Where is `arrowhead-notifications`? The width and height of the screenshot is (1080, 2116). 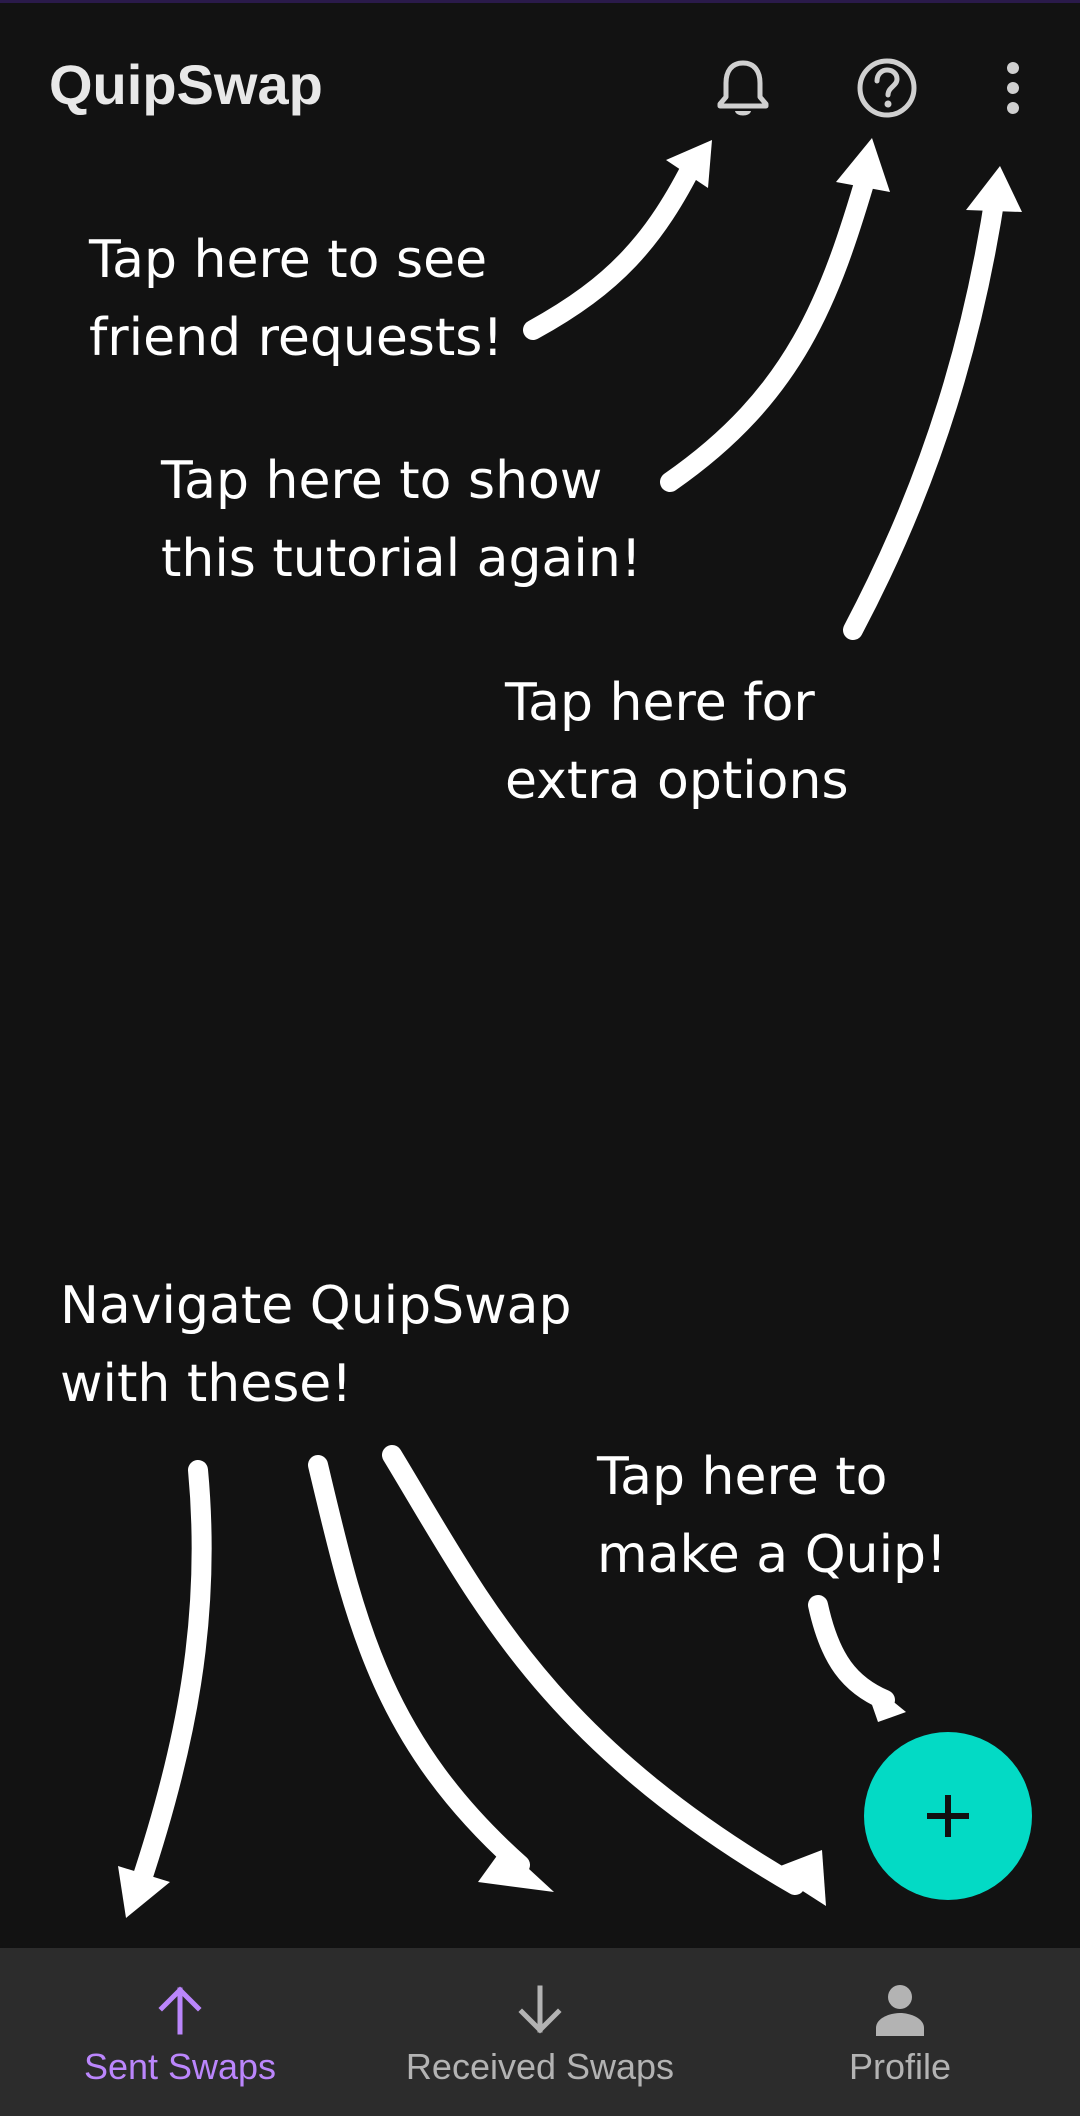
arrowhead-notifications is located at coordinates (689, 164).